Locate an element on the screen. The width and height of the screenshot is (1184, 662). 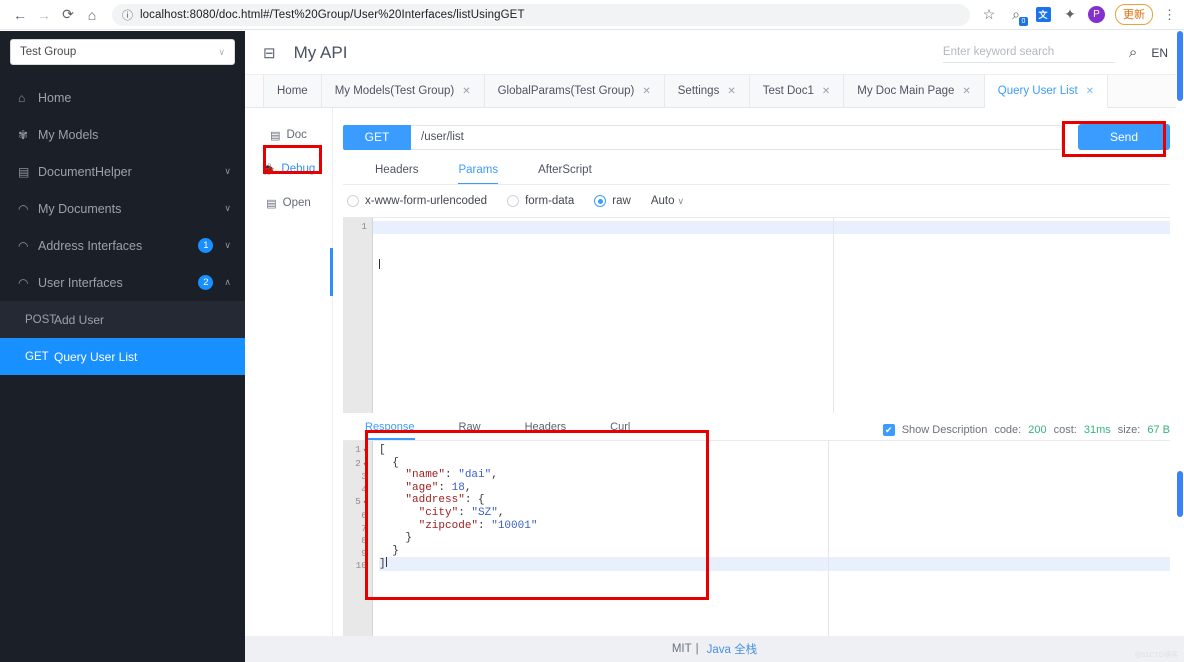
scrollbar-thumb is located at coordinates (1180, 66).